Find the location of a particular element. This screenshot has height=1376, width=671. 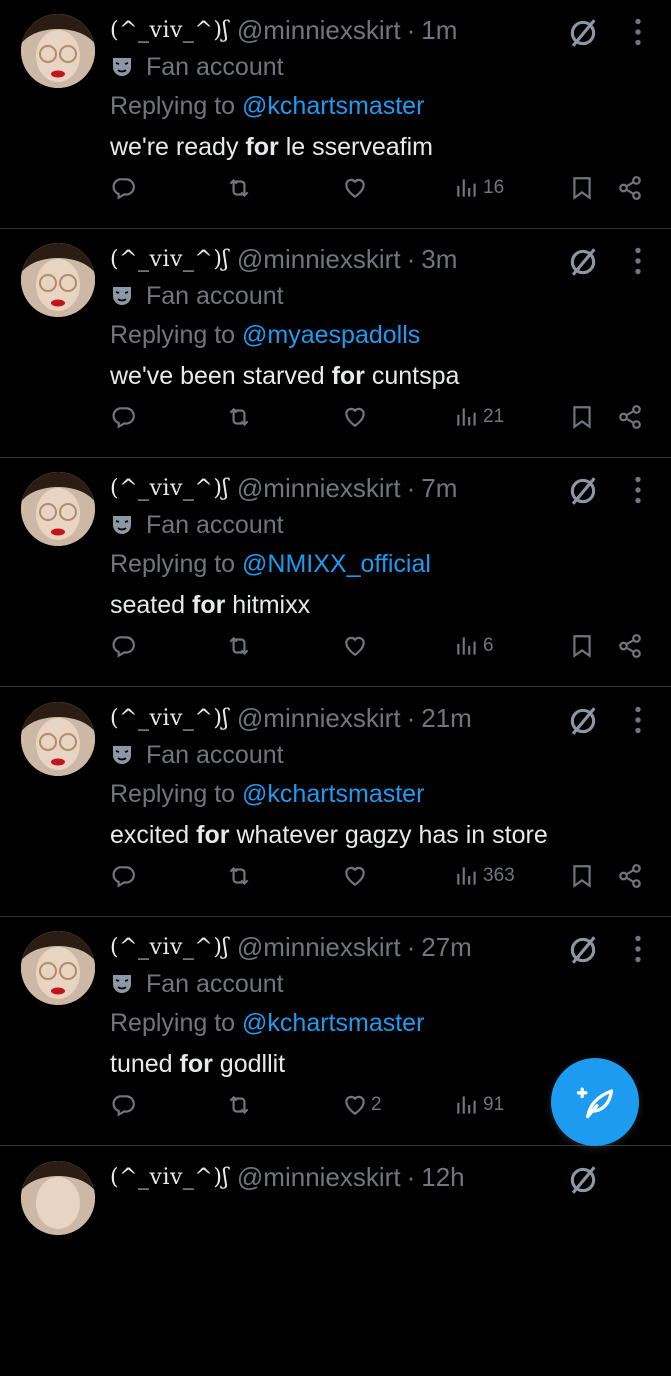

mention-link: @NMIXX_official is located at coordinates (336, 564).